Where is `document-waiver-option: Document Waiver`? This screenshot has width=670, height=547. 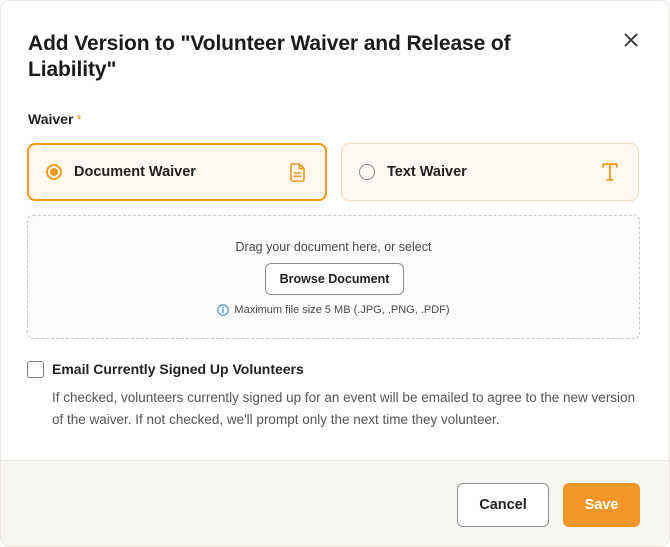 document-waiver-option: Document Waiver is located at coordinates (177, 172).